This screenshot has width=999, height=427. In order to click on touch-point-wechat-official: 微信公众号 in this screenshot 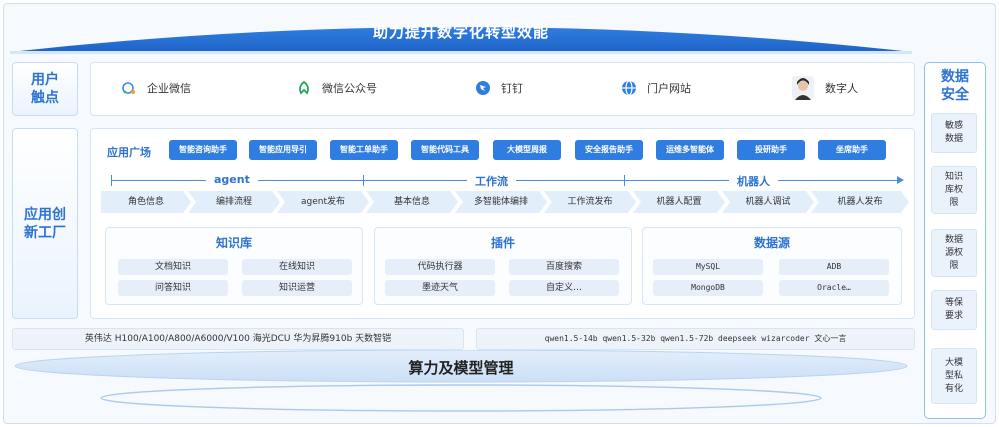, I will do `click(336, 88)`.